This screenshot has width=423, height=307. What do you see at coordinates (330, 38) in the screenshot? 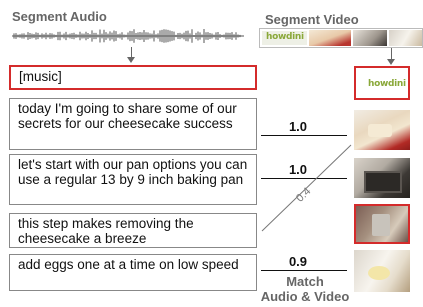
I see `video-strip-frame-cheesecake` at bounding box center [330, 38].